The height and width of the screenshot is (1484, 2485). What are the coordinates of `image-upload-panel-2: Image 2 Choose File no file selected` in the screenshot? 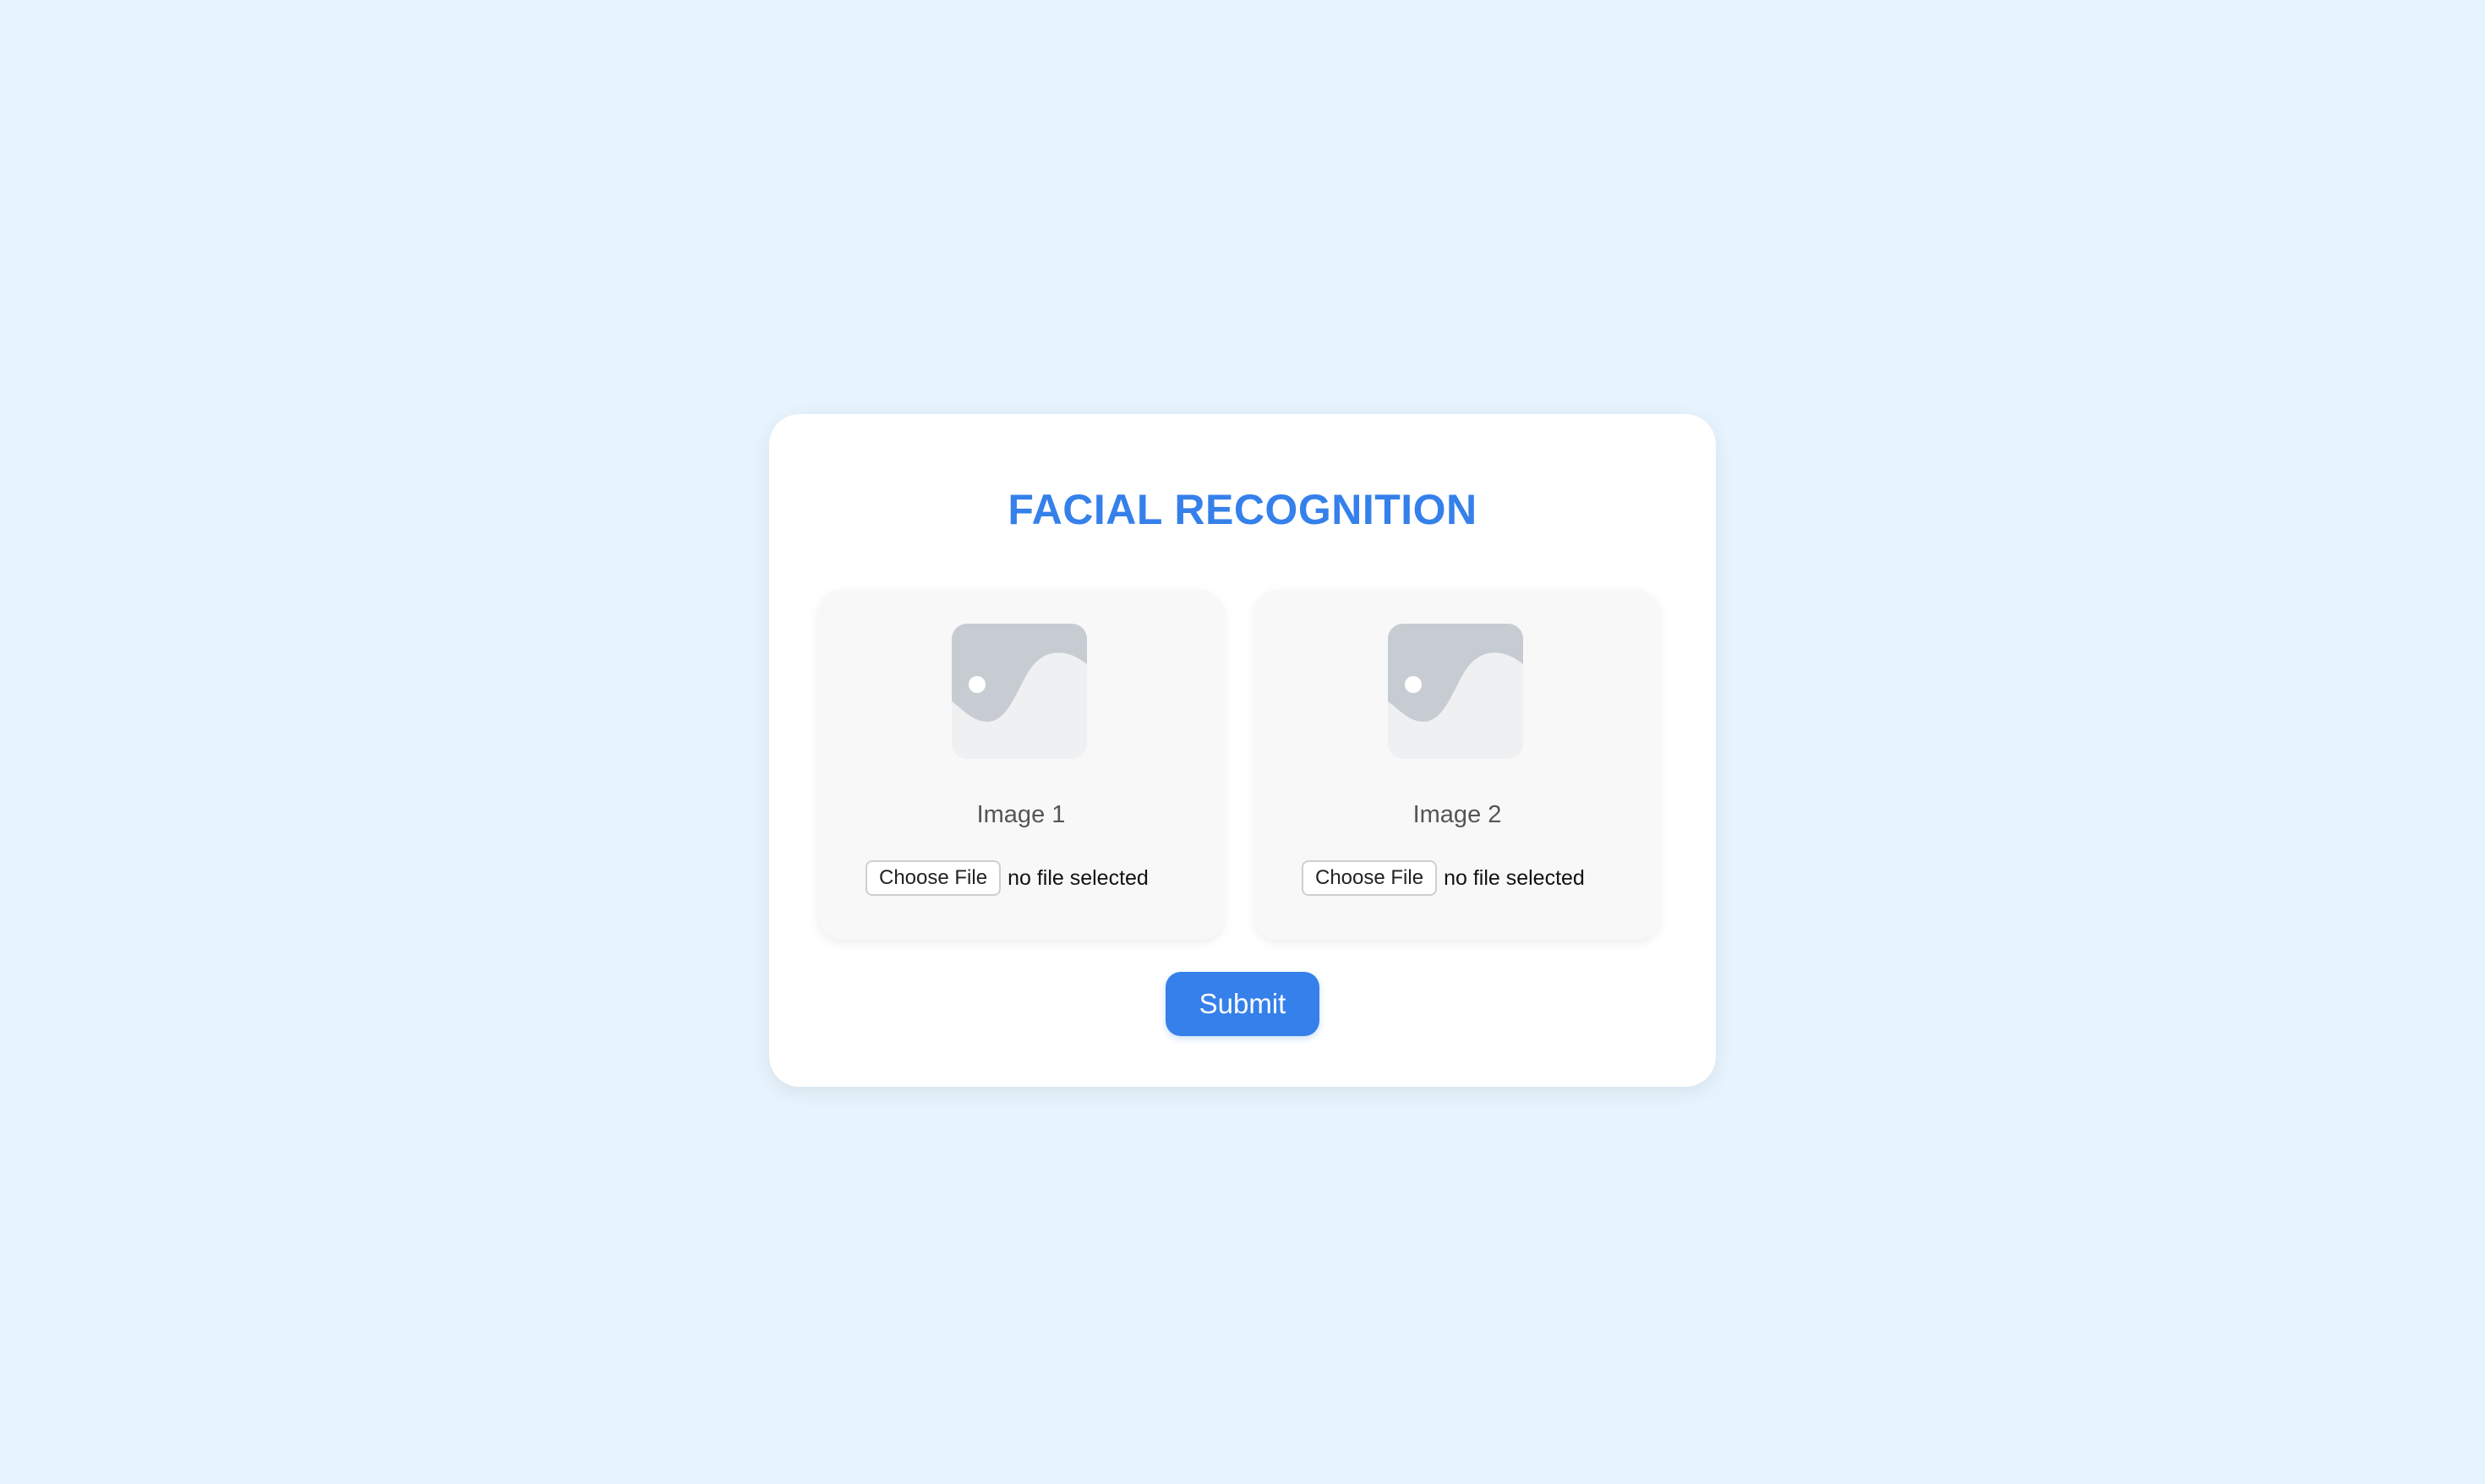 It's located at (1457, 765).